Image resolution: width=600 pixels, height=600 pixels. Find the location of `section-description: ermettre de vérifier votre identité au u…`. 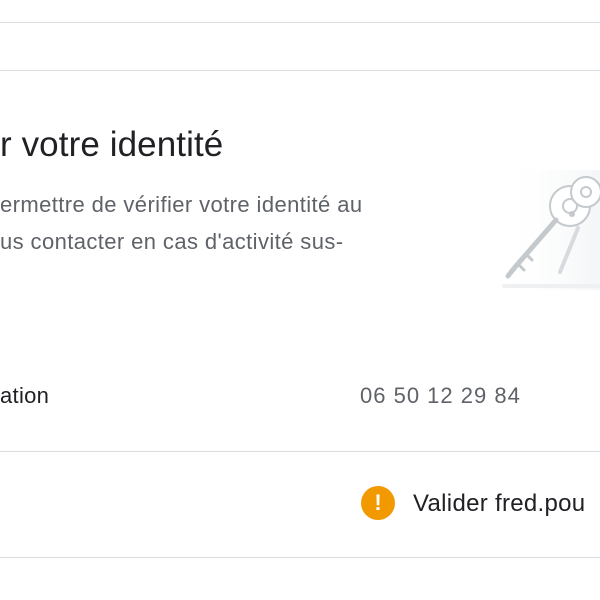

section-description: ermettre de vérifier votre identité au u… is located at coordinates (235, 223).